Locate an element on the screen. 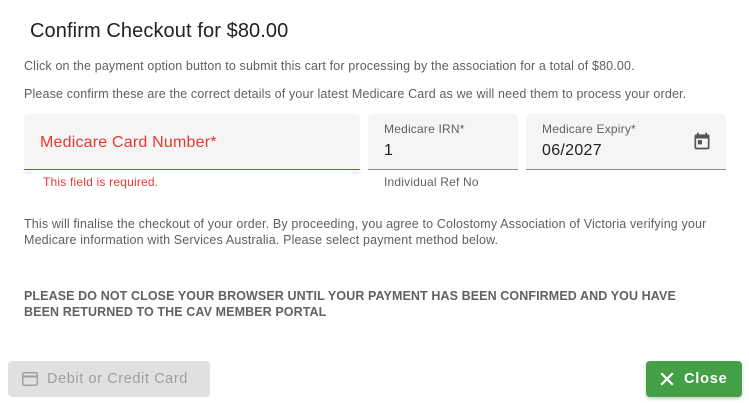  calendar-icon is located at coordinates (702, 141).